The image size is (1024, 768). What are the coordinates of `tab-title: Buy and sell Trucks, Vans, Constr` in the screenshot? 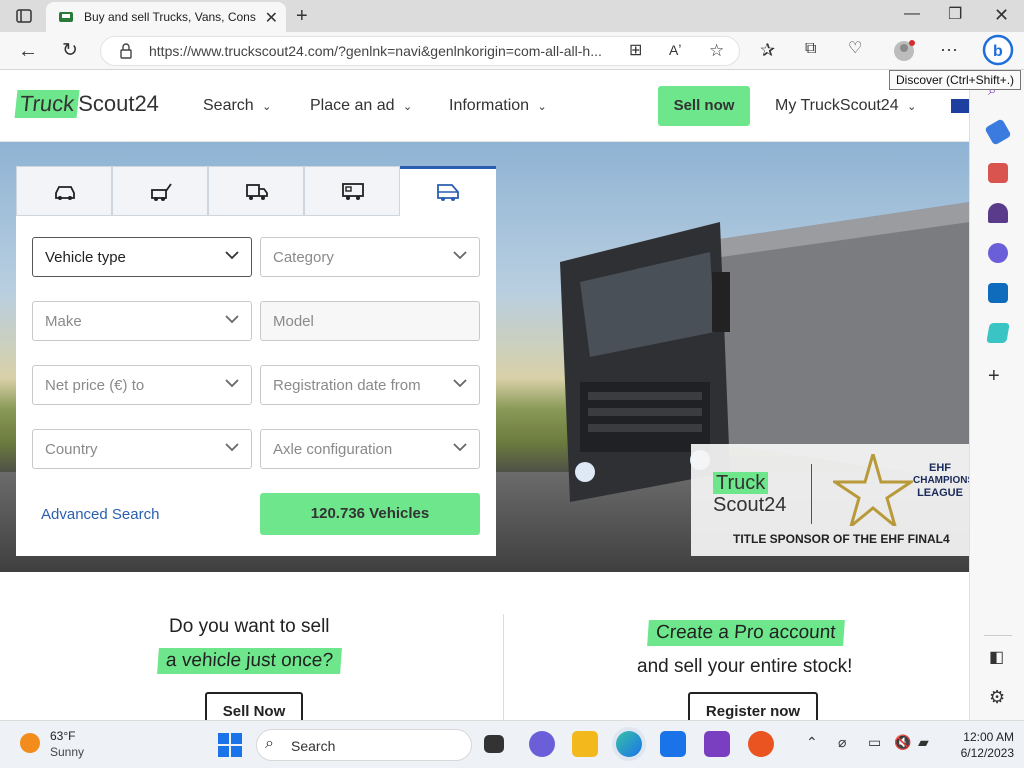 It's located at (170, 17).